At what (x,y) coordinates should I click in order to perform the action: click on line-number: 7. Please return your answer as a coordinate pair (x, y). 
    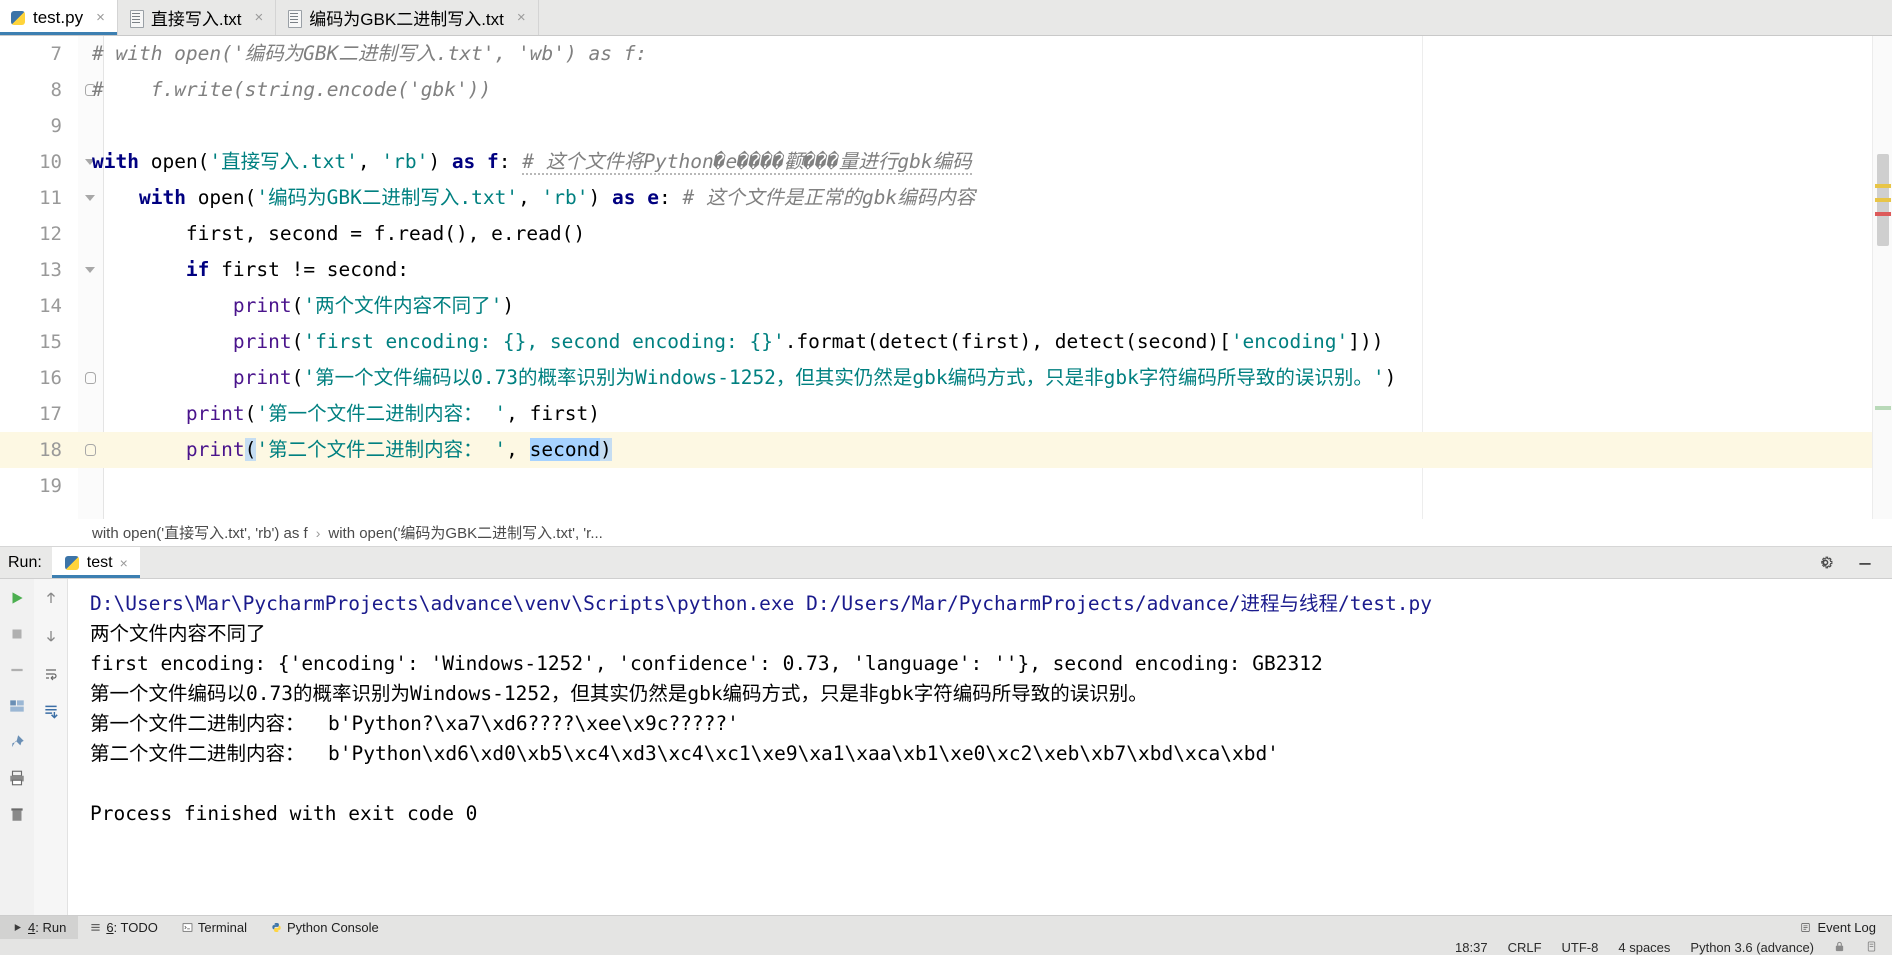
    Looking at the image, I should click on (56, 54).